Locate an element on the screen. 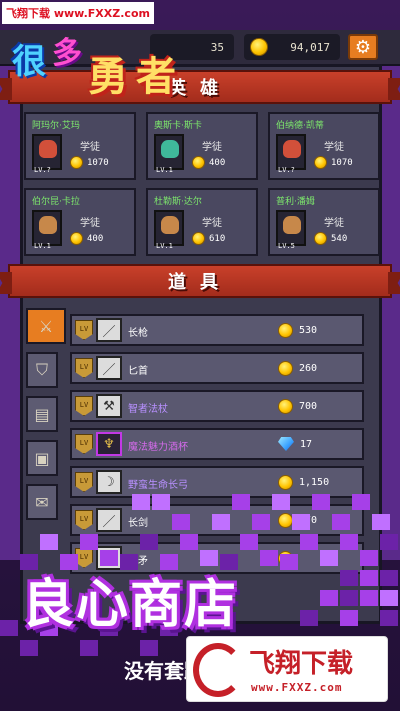  tab-sword: ⚔ is located at coordinates (46, 326).